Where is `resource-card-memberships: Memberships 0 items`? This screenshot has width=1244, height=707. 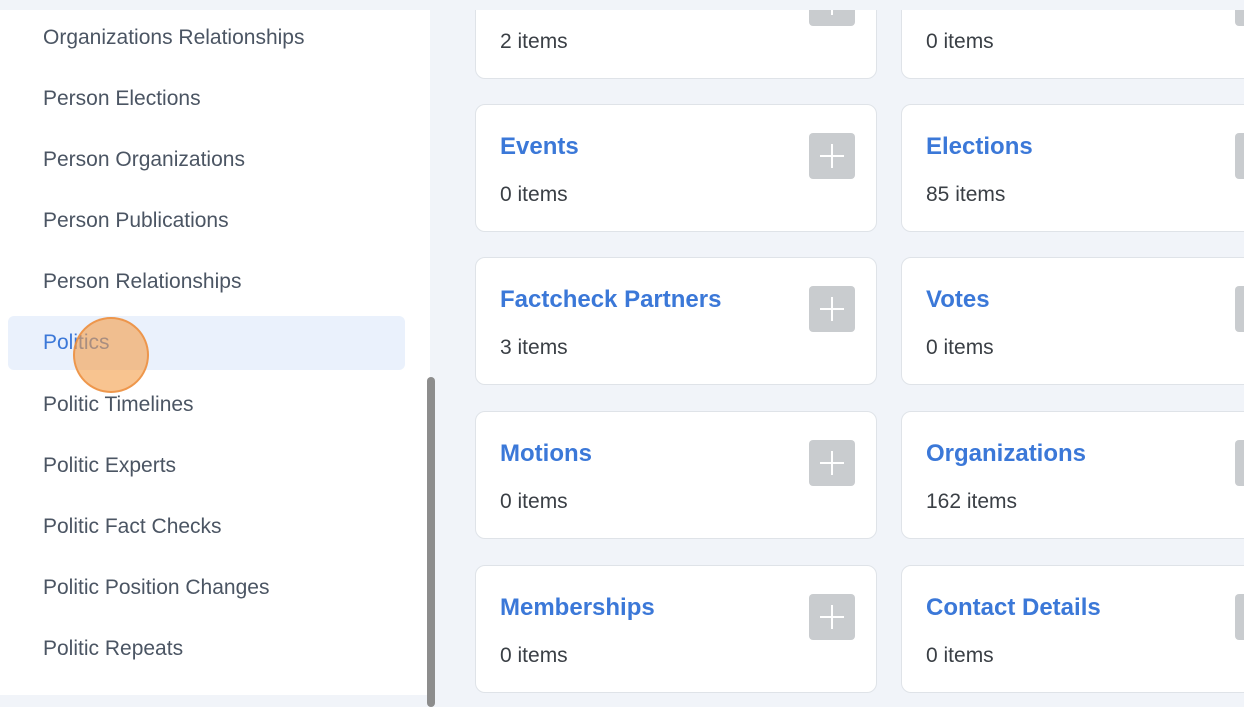 resource-card-memberships: Memberships 0 items is located at coordinates (676, 629).